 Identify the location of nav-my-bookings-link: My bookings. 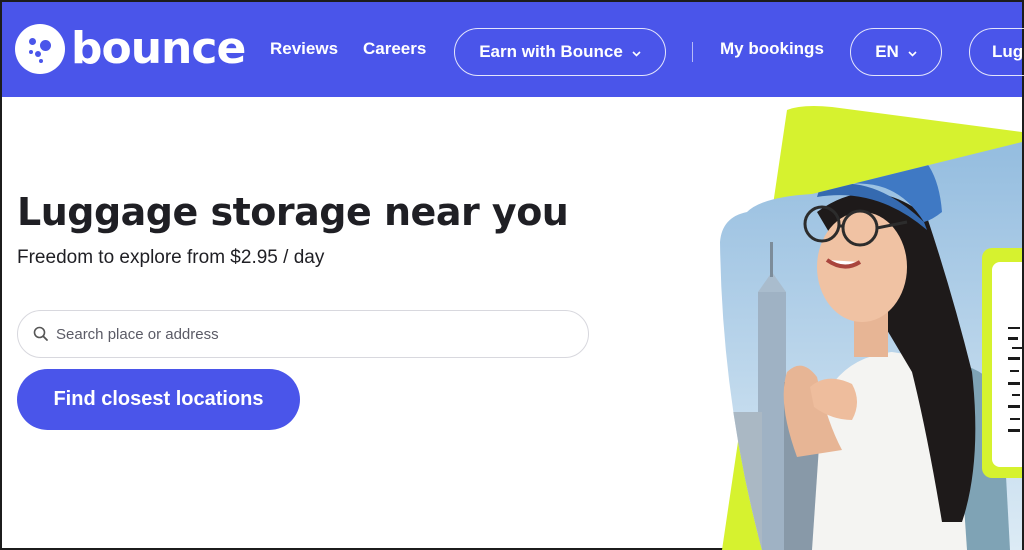
(772, 48).